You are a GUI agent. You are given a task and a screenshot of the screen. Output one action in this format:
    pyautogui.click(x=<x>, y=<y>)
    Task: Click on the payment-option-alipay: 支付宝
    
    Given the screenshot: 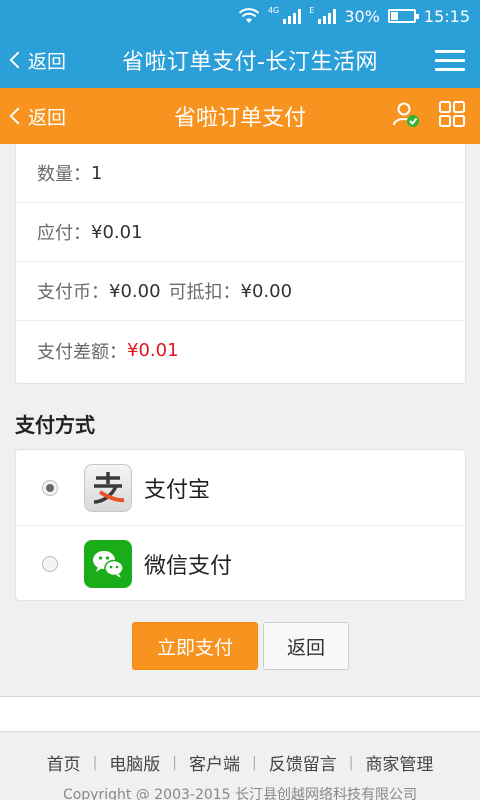 What is the action you would take?
    pyautogui.click(x=240, y=488)
    